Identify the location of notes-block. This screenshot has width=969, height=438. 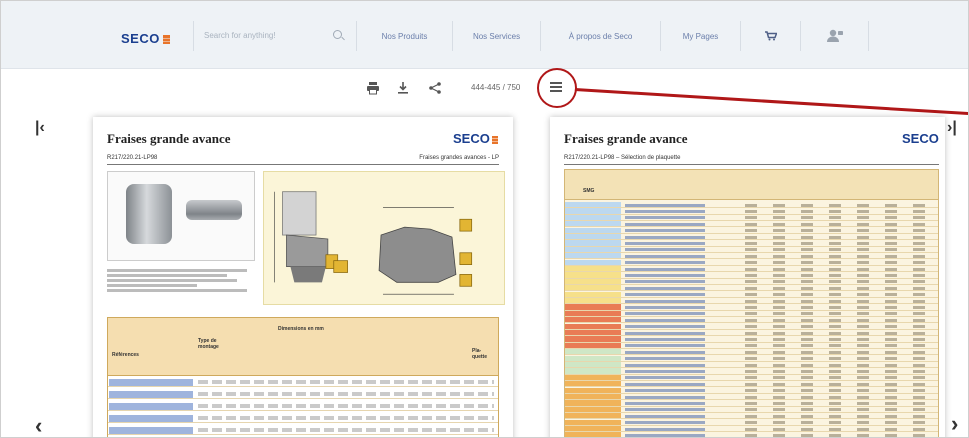
(182, 280).